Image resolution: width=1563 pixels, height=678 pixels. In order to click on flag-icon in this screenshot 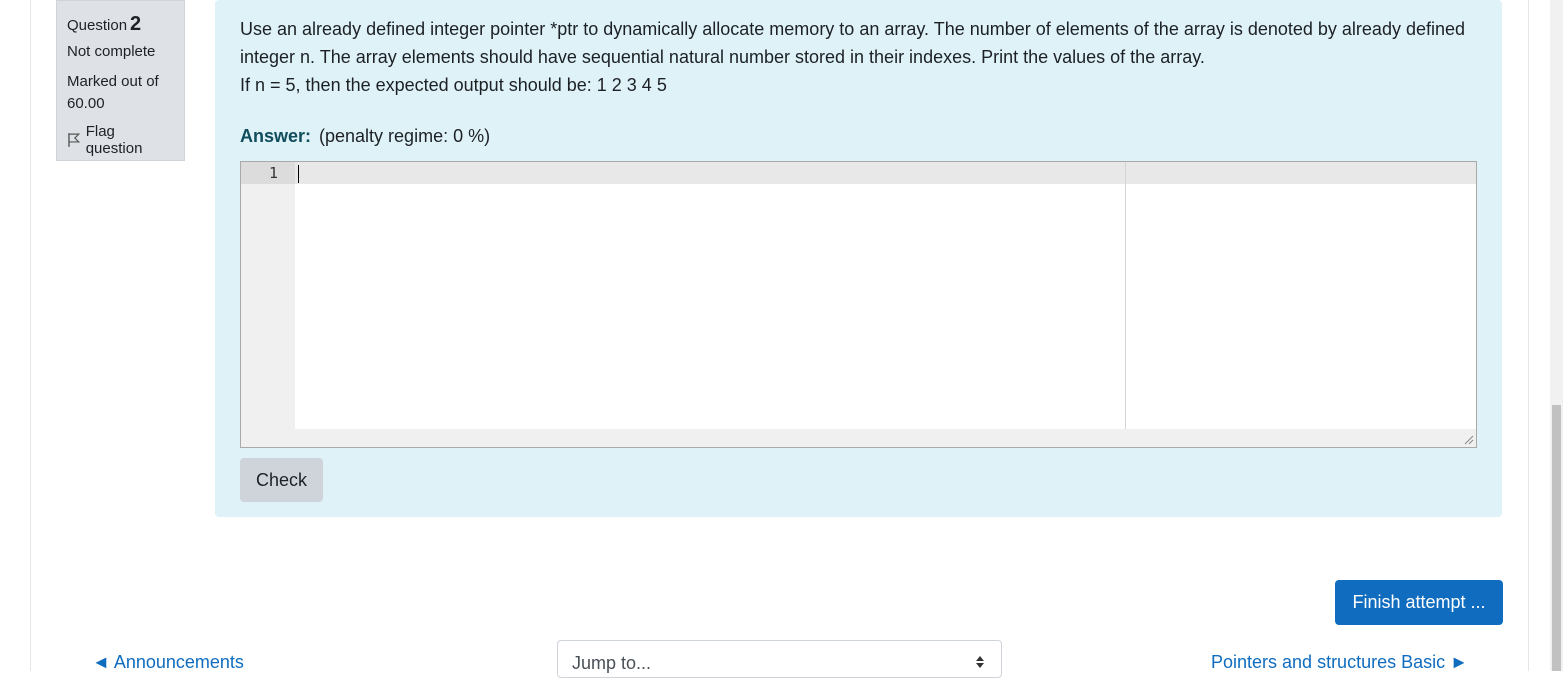, I will do `click(74, 140)`.